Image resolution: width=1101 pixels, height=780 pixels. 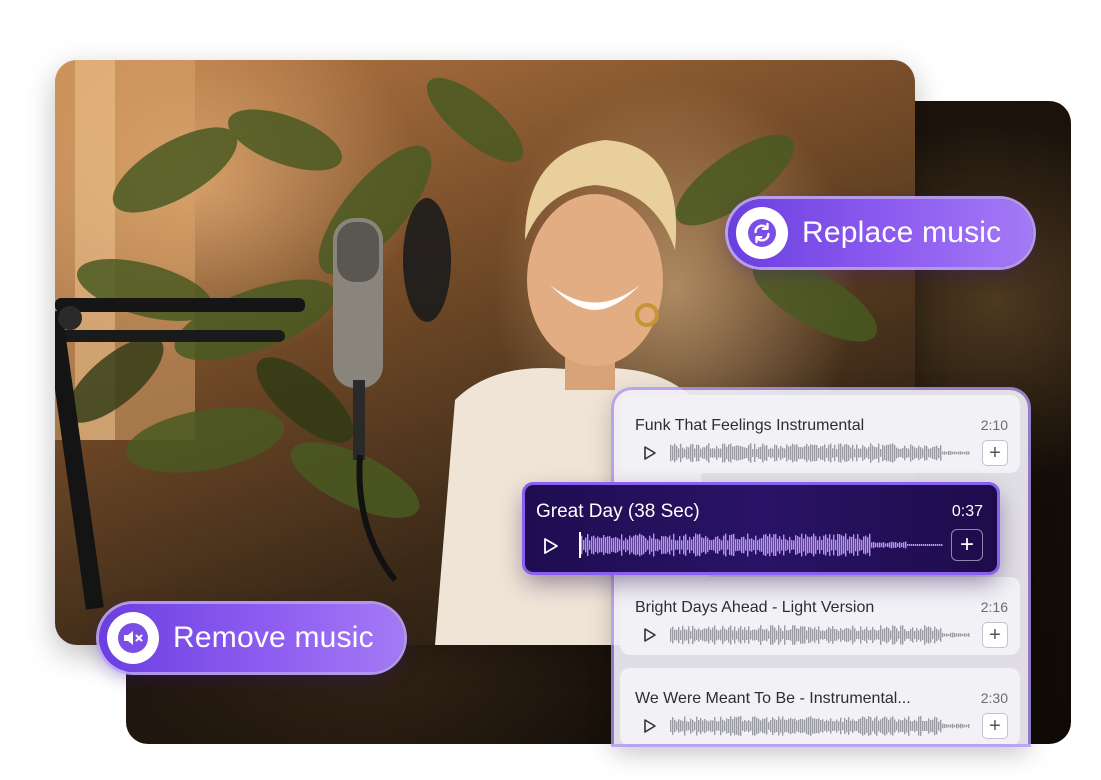 What do you see at coordinates (273, 637) in the screenshot?
I see `remove-music-label: Remove music` at bounding box center [273, 637].